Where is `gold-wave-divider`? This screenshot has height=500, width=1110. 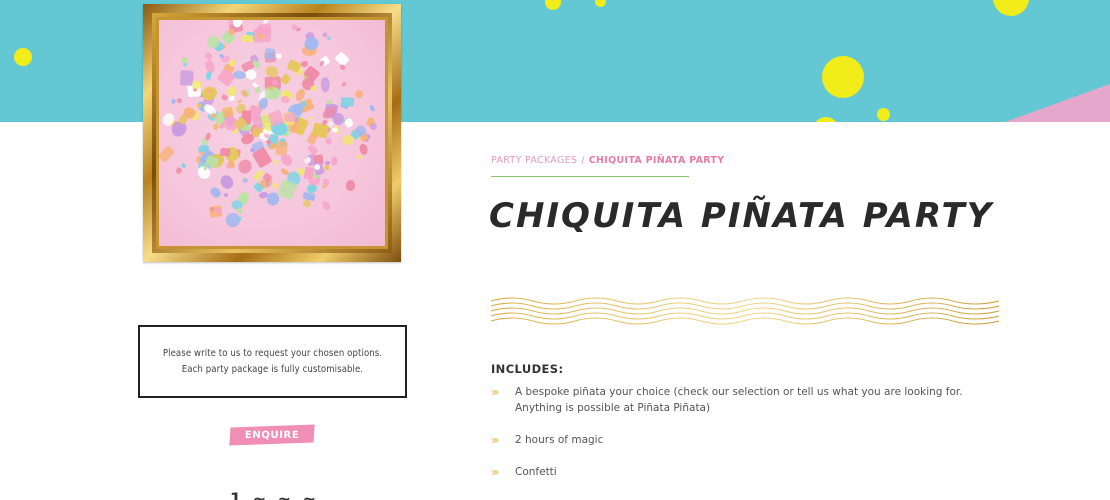
gold-wave-divider is located at coordinates (745, 311).